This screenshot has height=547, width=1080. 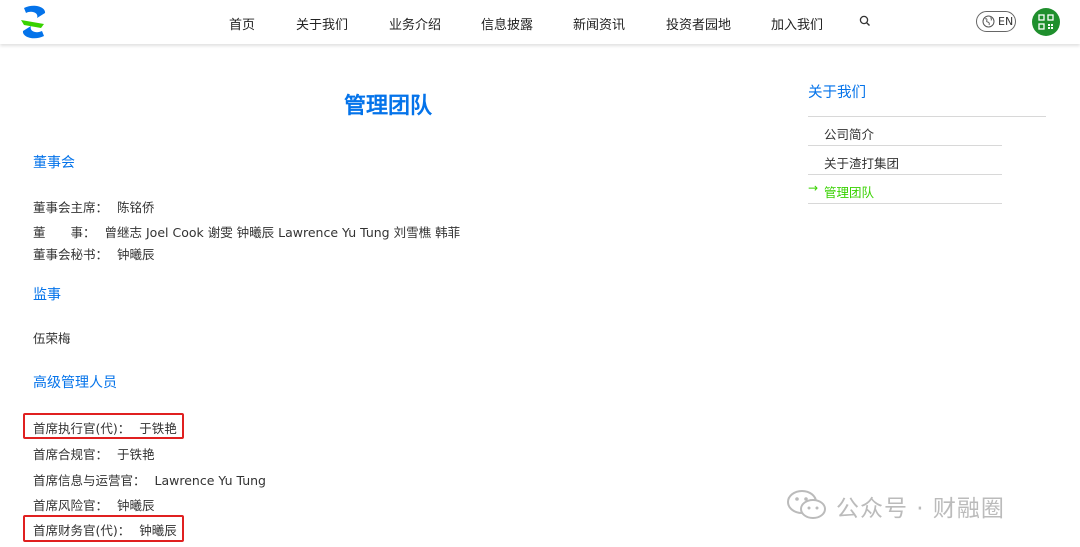 What do you see at coordinates (698, 23) in the screenshot?
I see `nav-investors: 投资者园地` at bounding box center [698, 23].